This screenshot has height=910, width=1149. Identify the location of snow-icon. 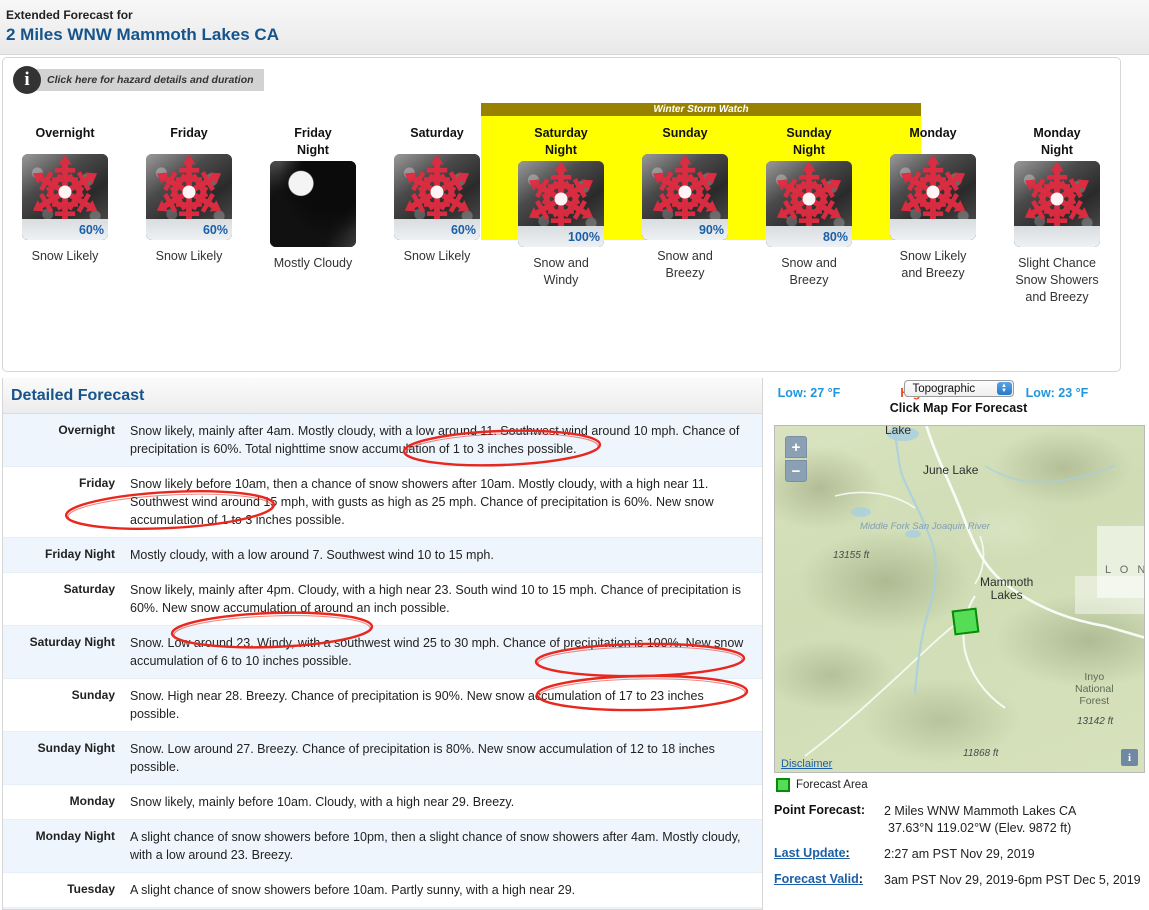
(933, 197).